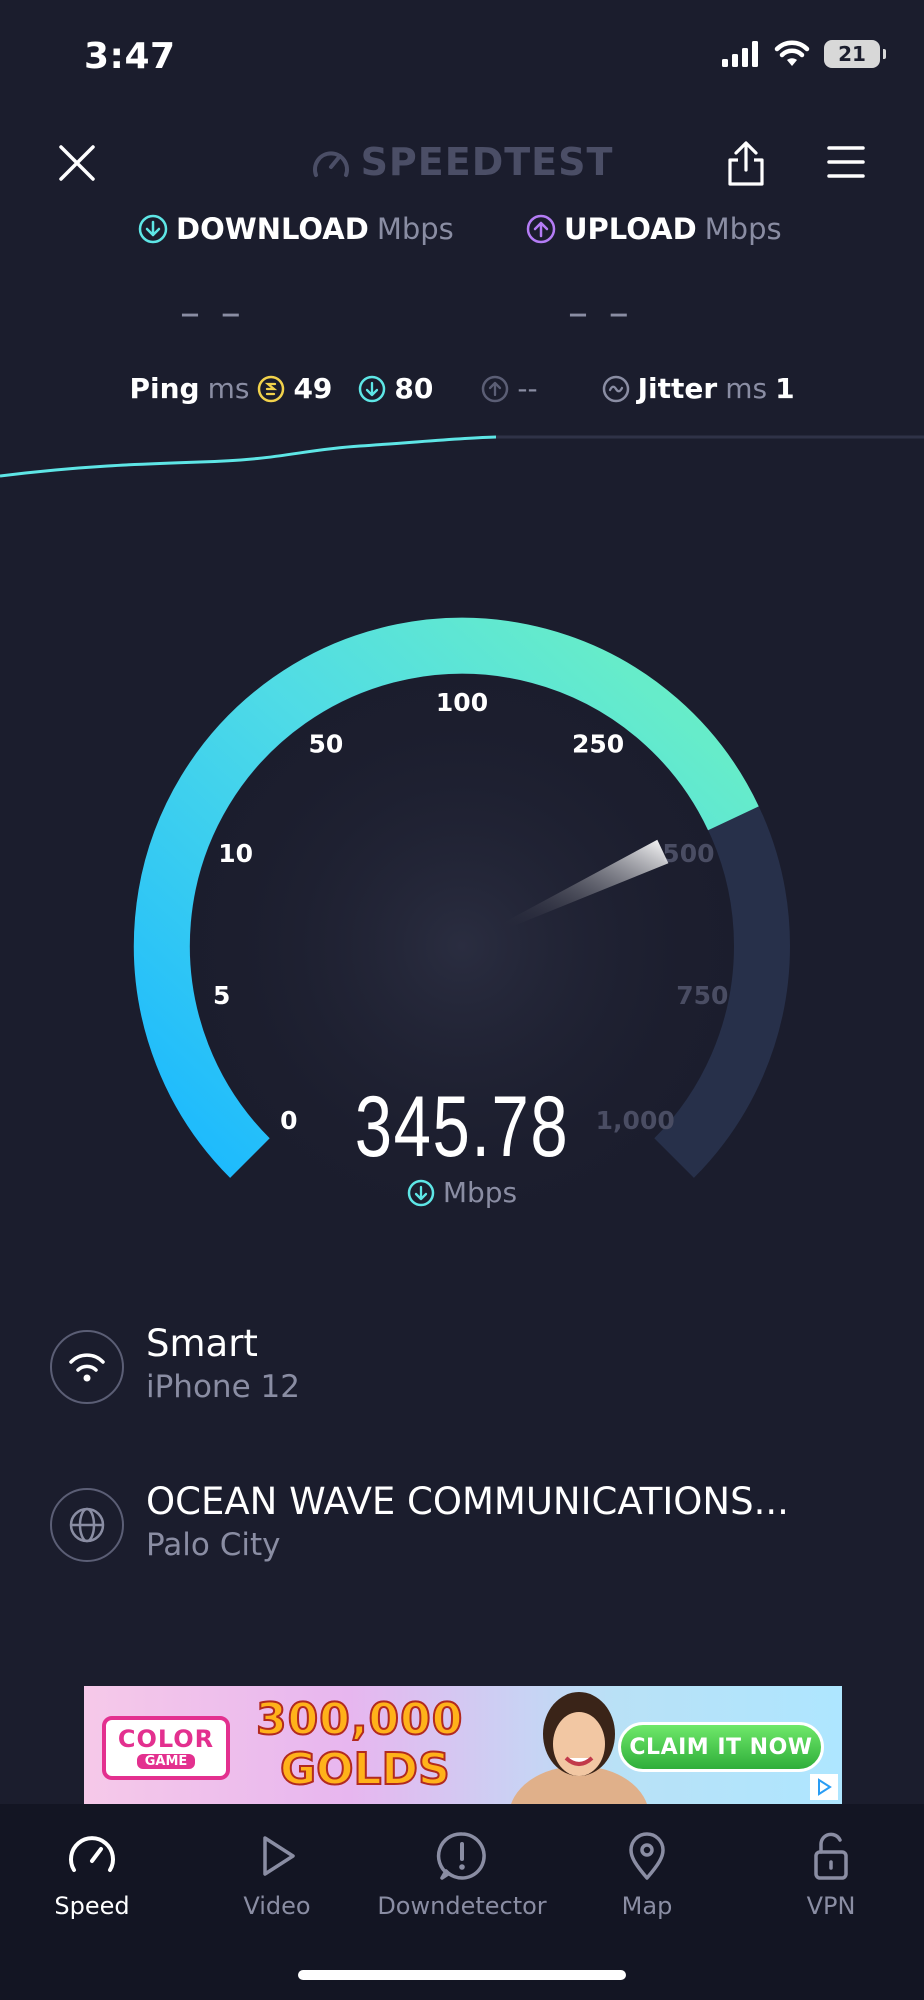 This screenshot has height=2000, width=924. I want to click on tab-video: Video, so click(277, 1875).